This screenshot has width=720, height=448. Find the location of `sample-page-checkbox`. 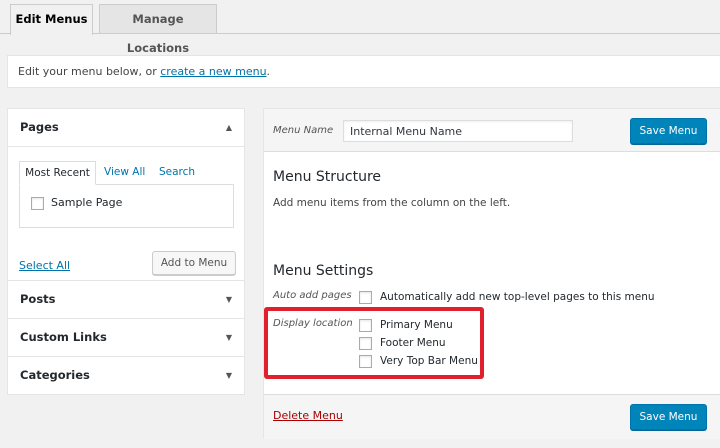

sample-page-checkbox is located at coordinates (37, 203).